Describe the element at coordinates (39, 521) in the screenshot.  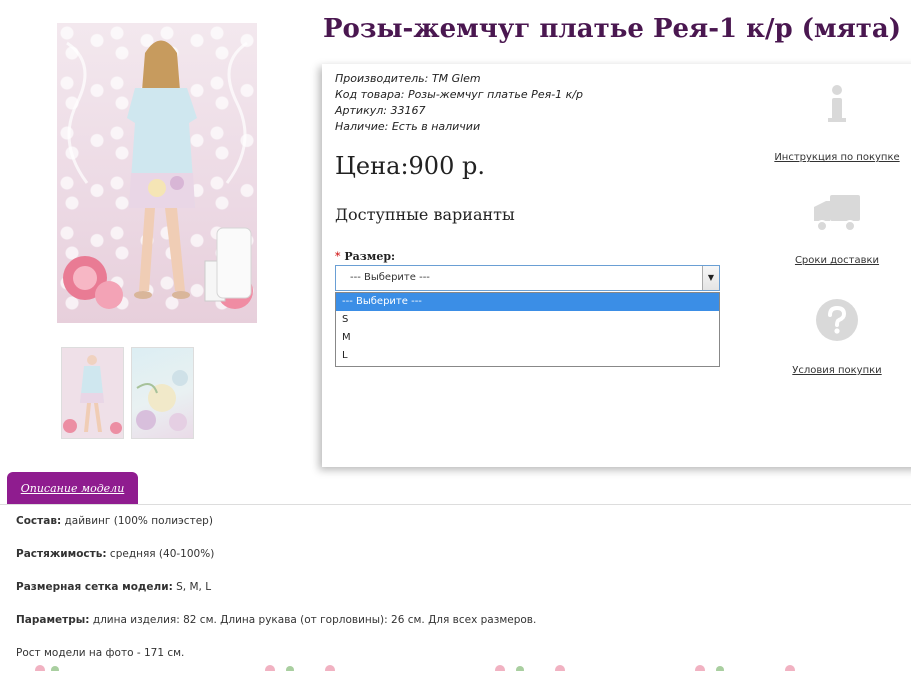
I see `description-label: Состав:` at that location.